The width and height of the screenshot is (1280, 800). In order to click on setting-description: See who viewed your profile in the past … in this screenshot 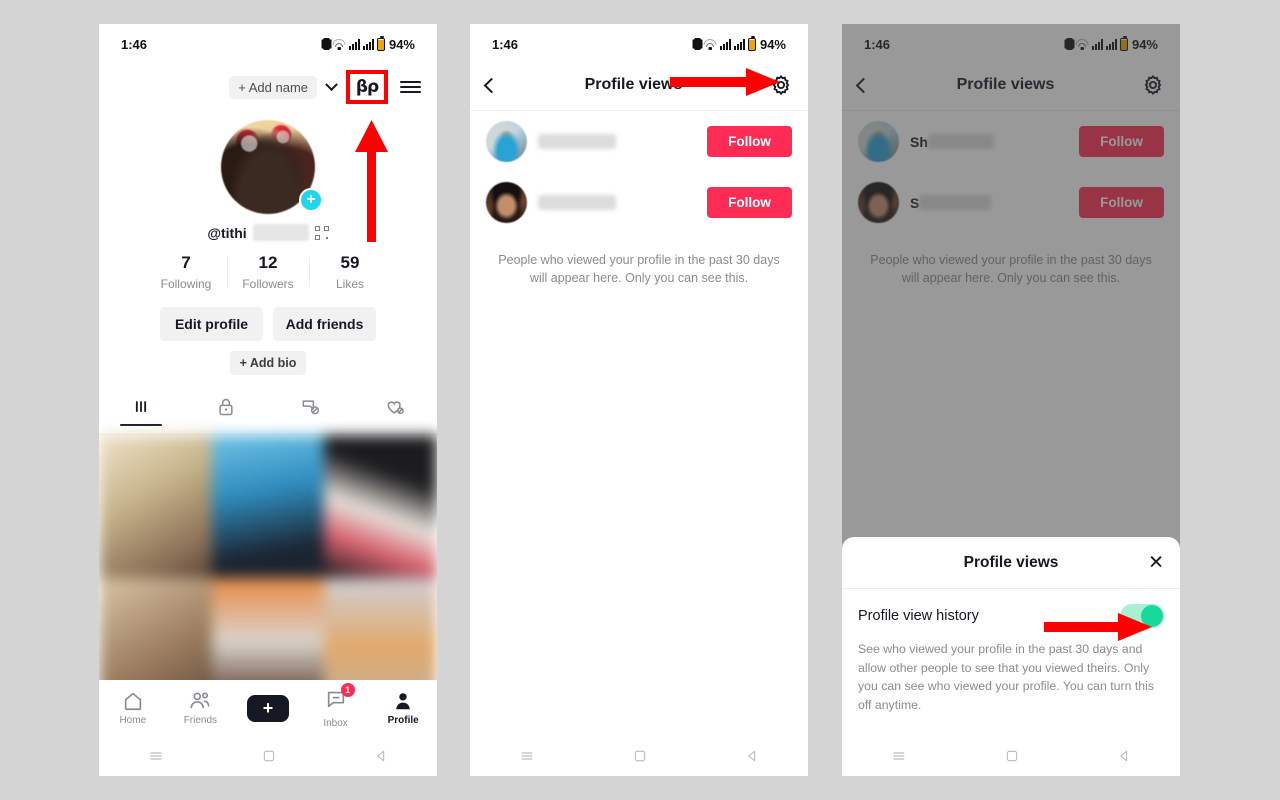, I will do `click(1006, 677)`.